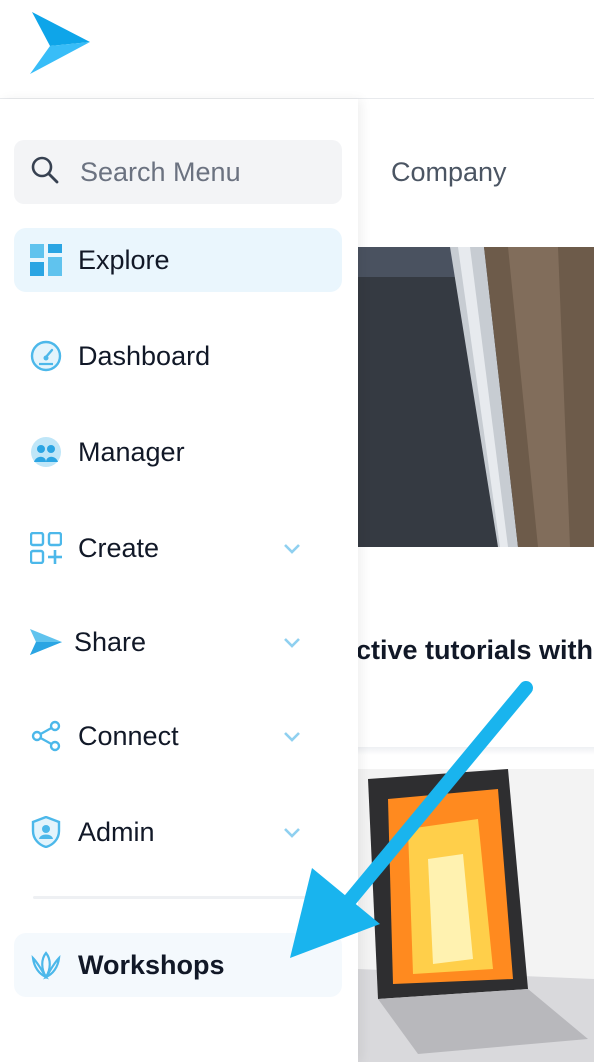 This screenshot has height=1062, width=594. I want to click on search-input, so click(200, 172).